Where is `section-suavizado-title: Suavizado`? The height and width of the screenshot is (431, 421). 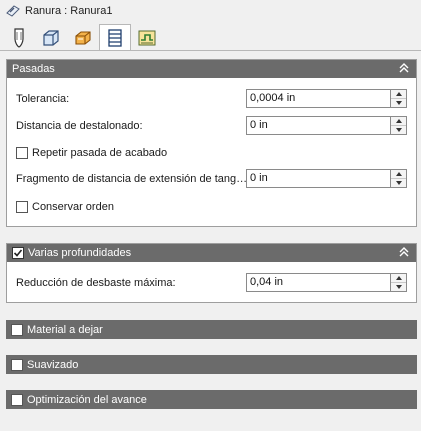 section-suavizado-title: Suavizado is located at coordinates (53, 364).